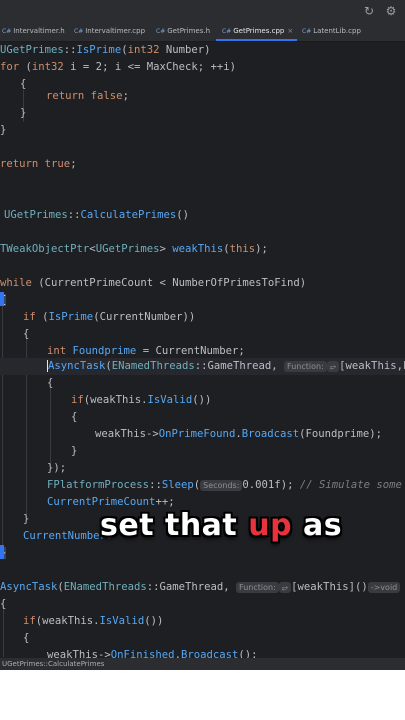 The width and height of the screenshot is (405, 720). I want to click on refresh-icon: ↻, so click(369, 11).